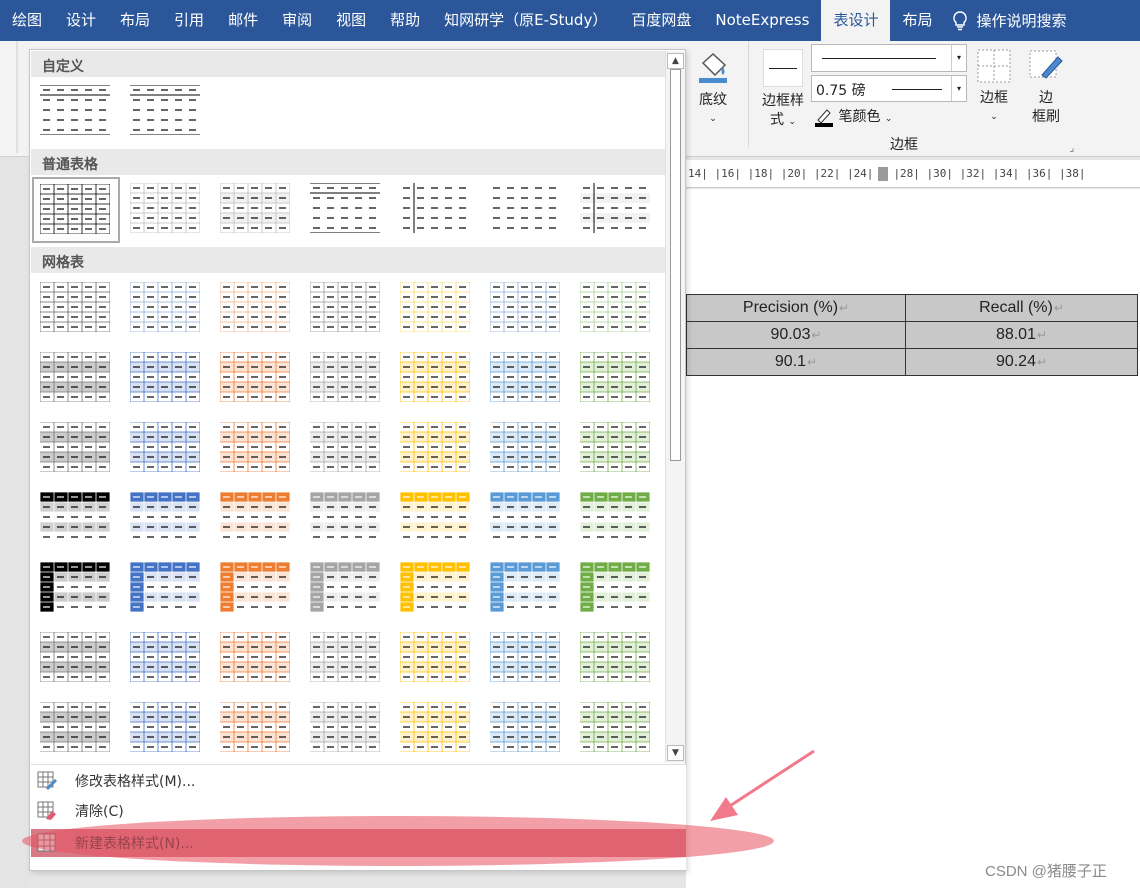 Image resolution: width=1140 pixels, height=888 pixels. What do you see at coordinates (1072, 148) in the screenshot?
I see `dialog-launcher-icon: ⌟` at bounding box center [1072, 148].